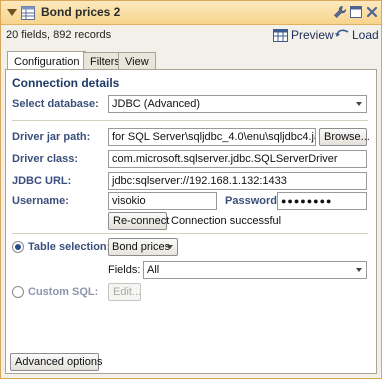  What do you see at coordinates (312, 35) in the screenshot?
I see `preview-label: Preview` at bounding box center [312, 35].